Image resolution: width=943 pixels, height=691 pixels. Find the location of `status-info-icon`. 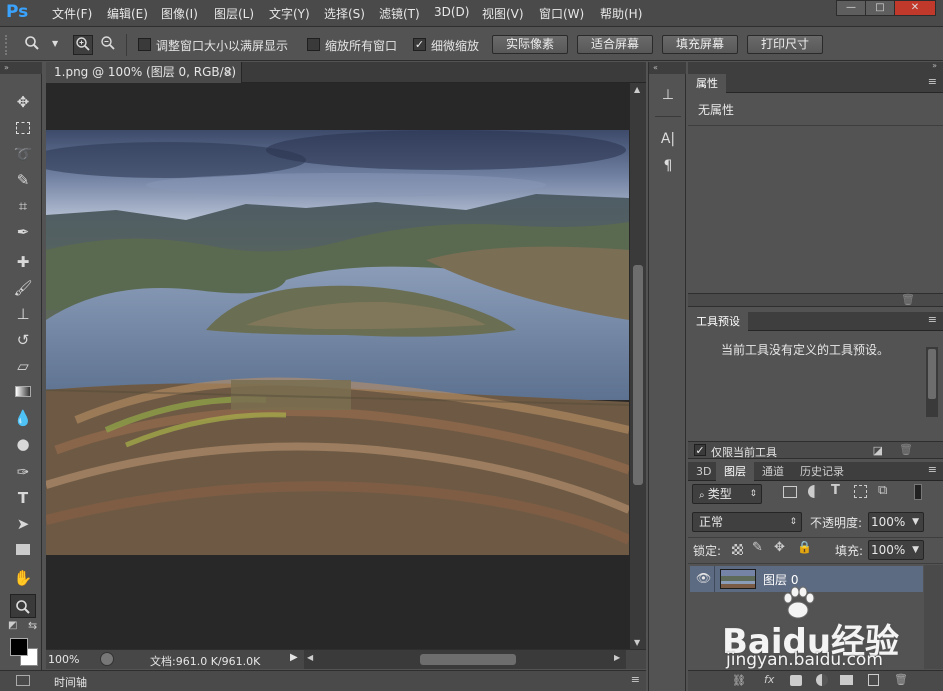

status-info-icon is located at coordinates (107, 659).